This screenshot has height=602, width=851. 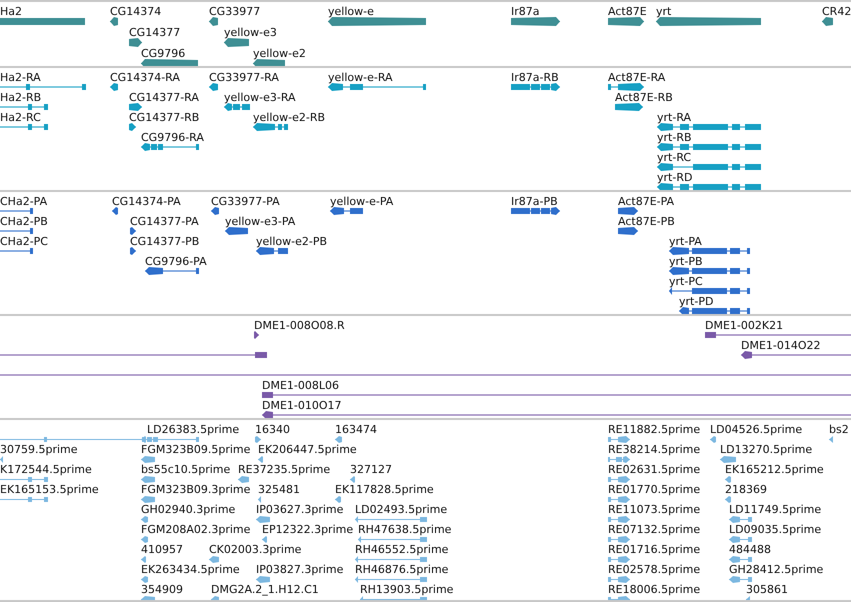 I want to click on est-label: 327127, so click(x=371, y=469).